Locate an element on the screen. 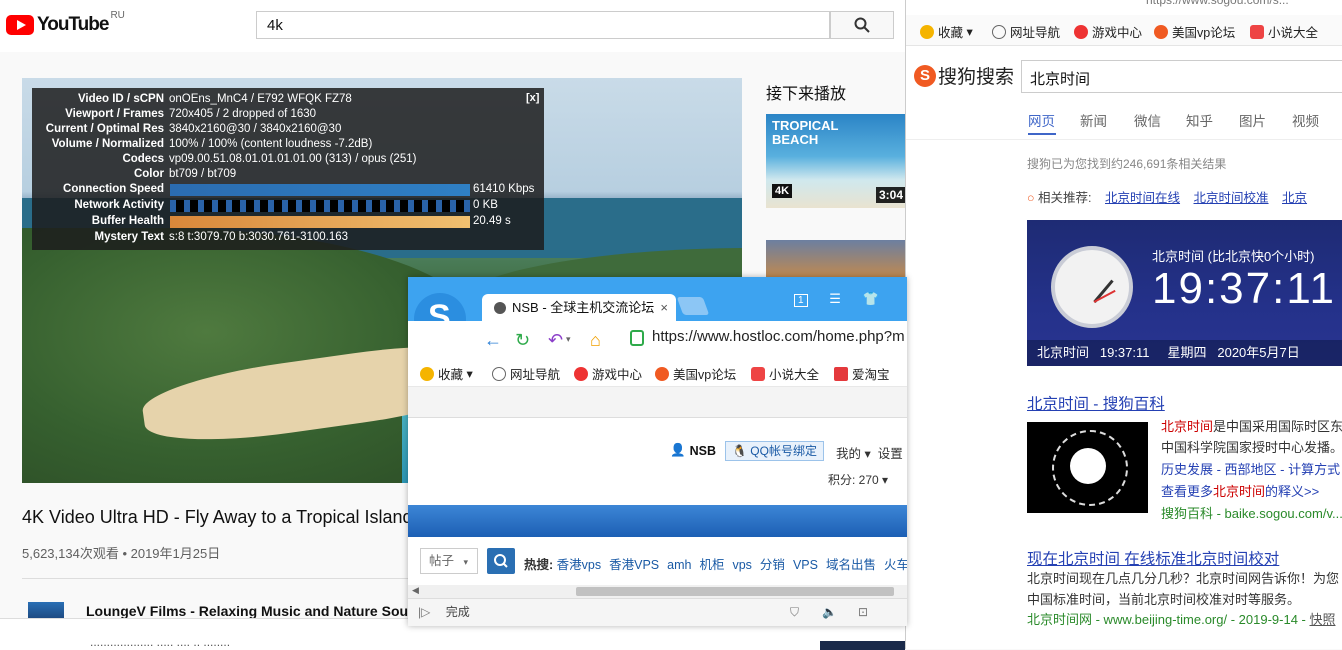 This screenshot has height=650, width=1342. up-next-thumbnail: TROPICAL BEACH 4K 3:04 is located at coordinates (836, 161).